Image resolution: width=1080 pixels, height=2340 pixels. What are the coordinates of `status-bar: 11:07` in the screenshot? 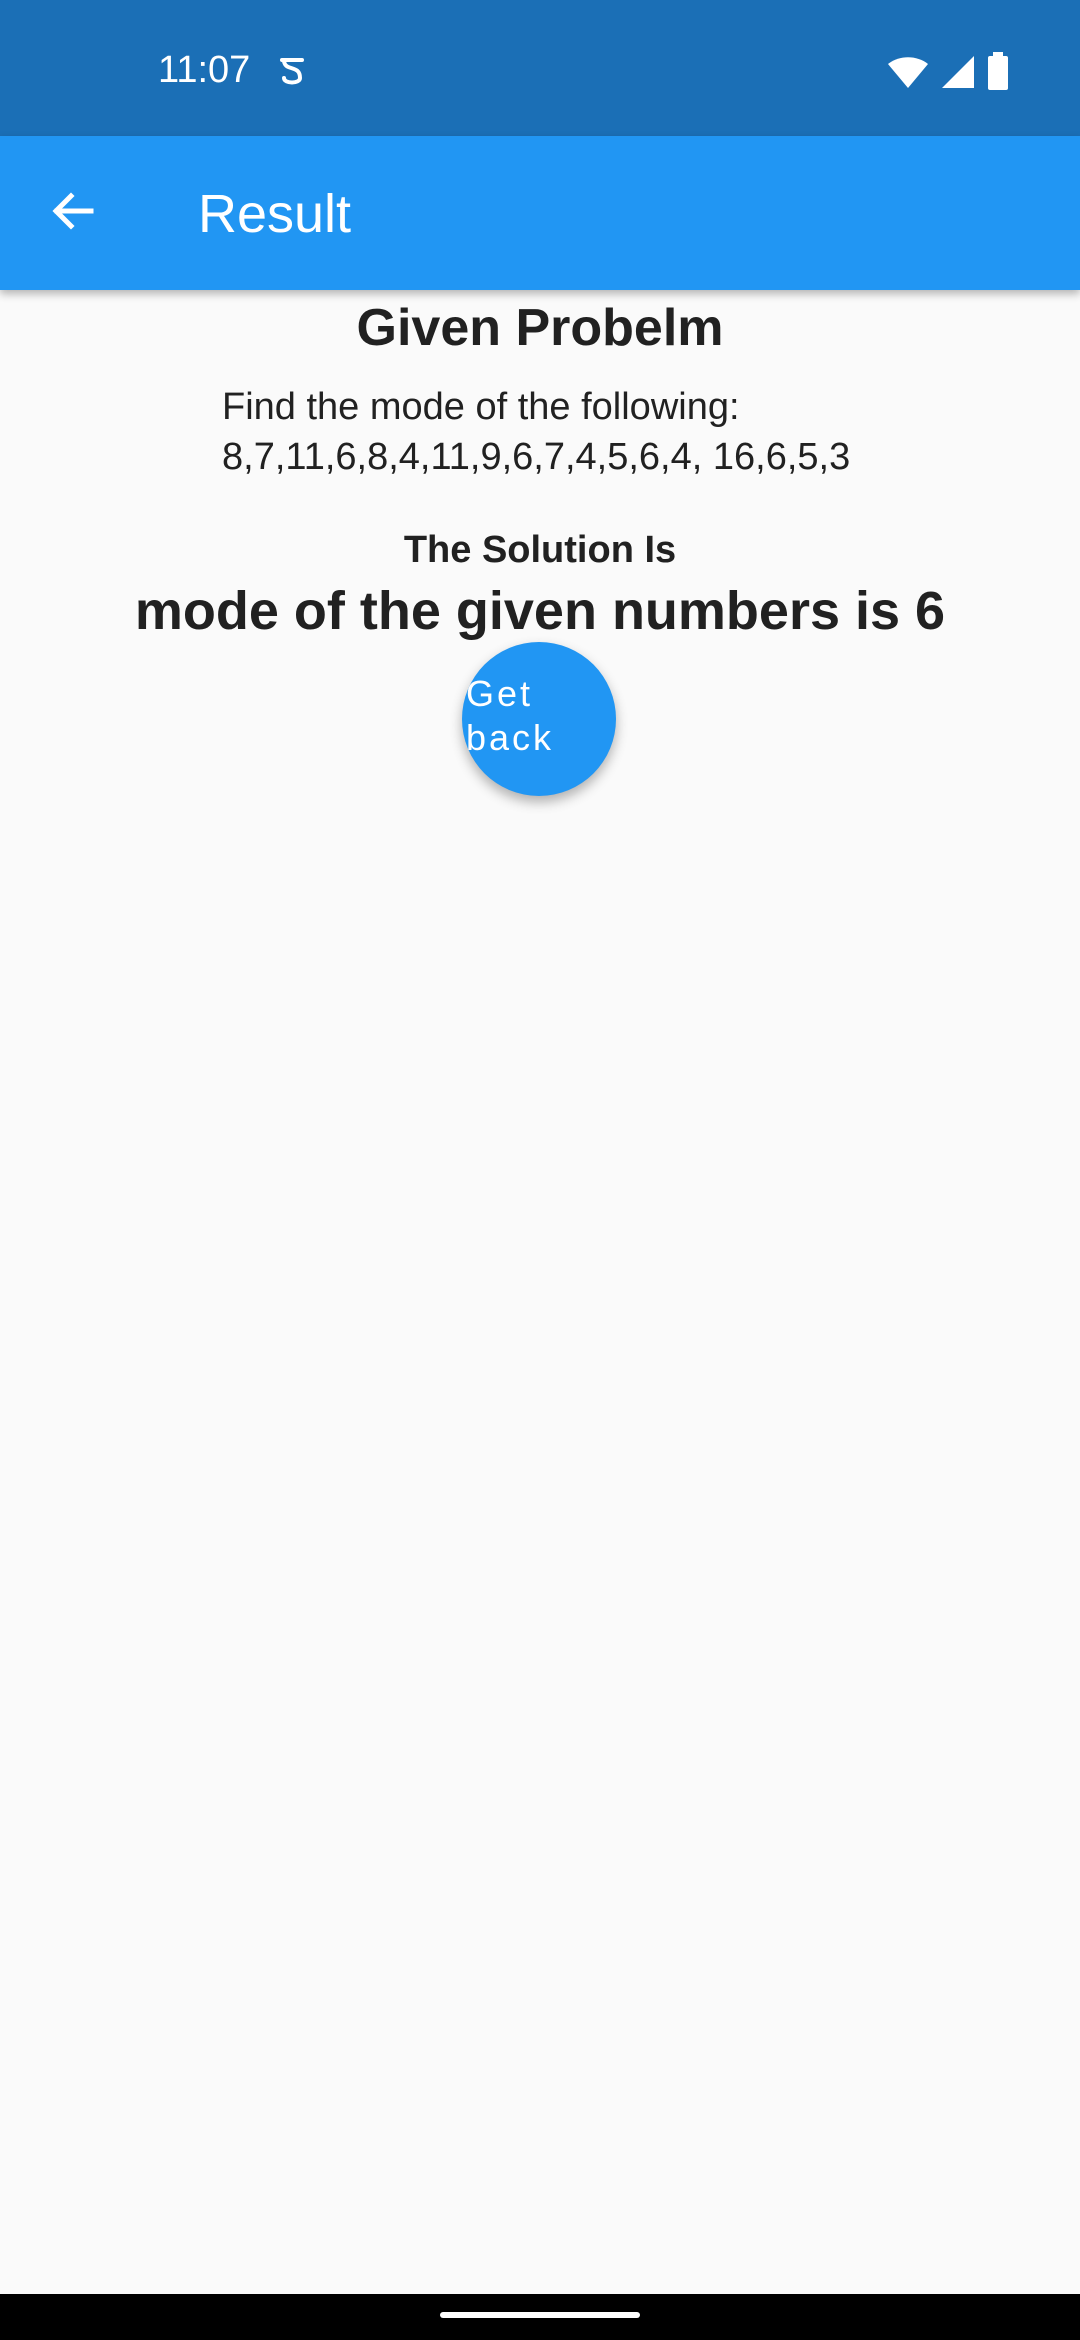 It's located at (540, 68).